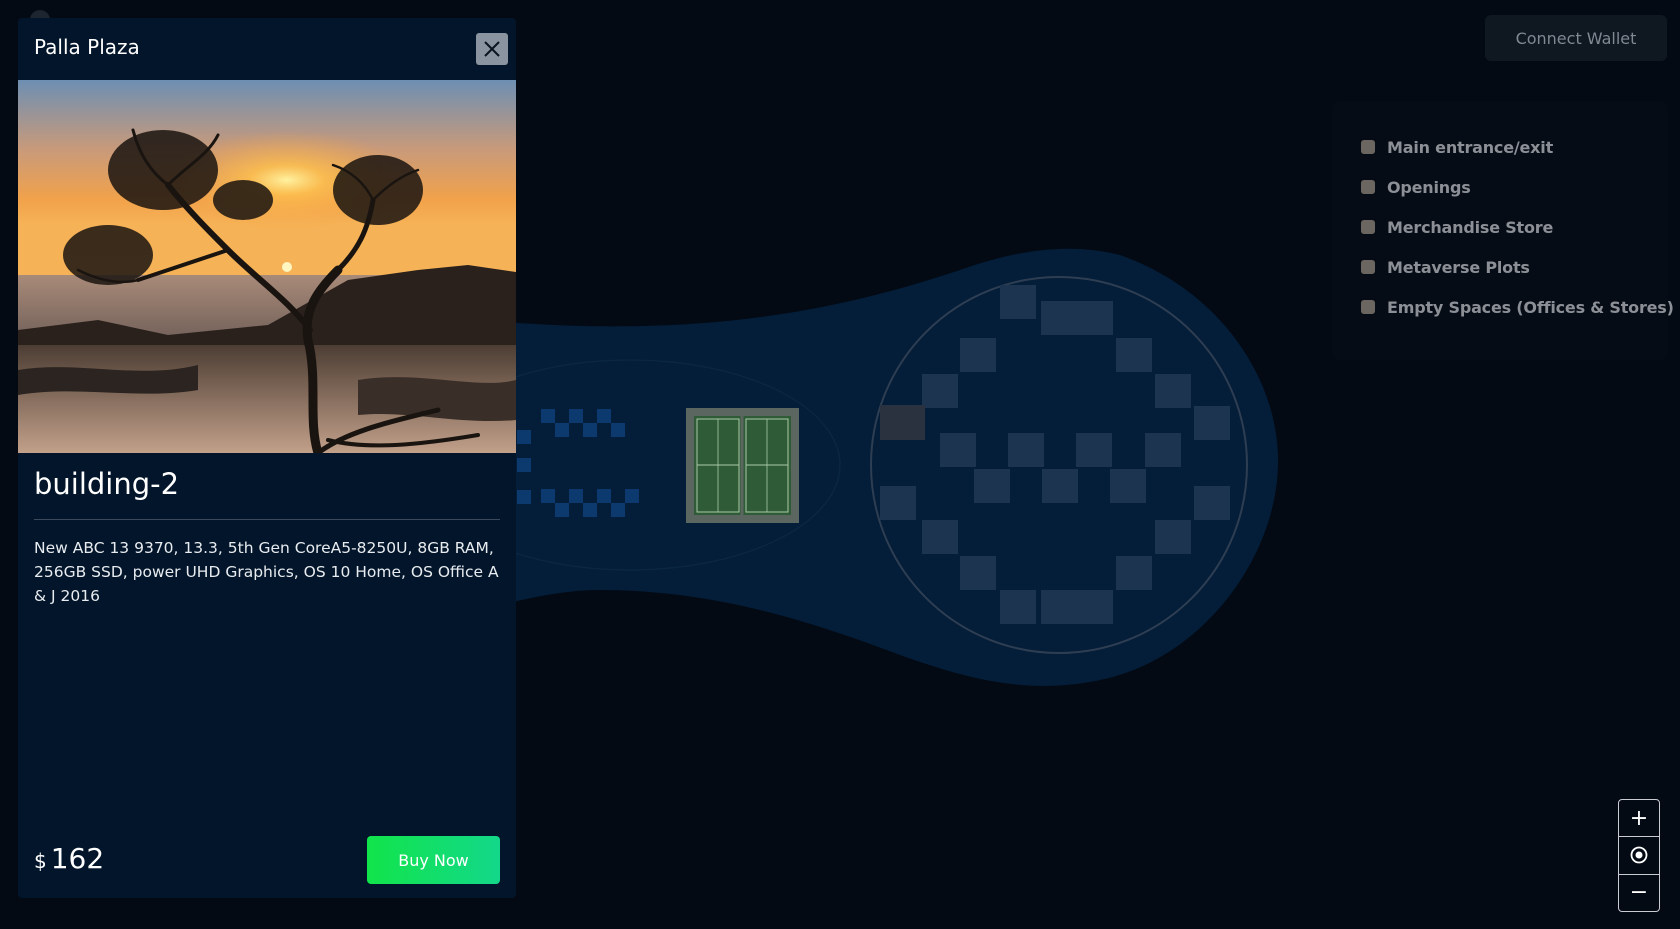 The height and width of the screenshot is (929, 1680). I want to click on close-button, so click(492, 49).